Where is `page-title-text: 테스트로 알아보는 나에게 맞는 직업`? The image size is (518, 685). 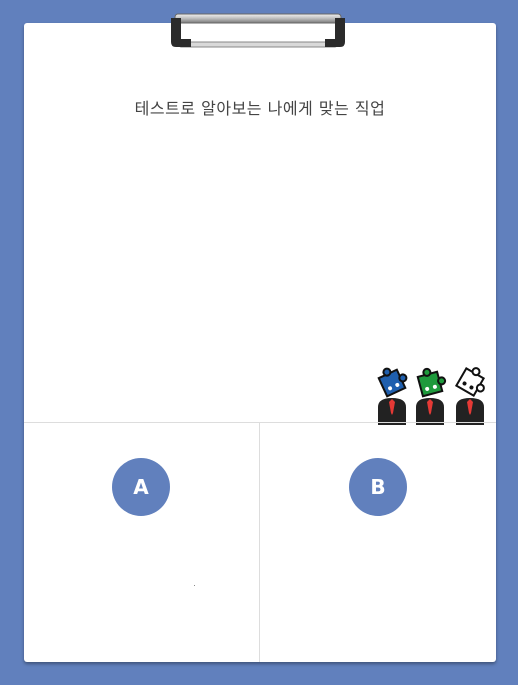
page-title-text: 테스트로 알아보는 나에게 맞는 직업 is located at coordinates (260, 108).